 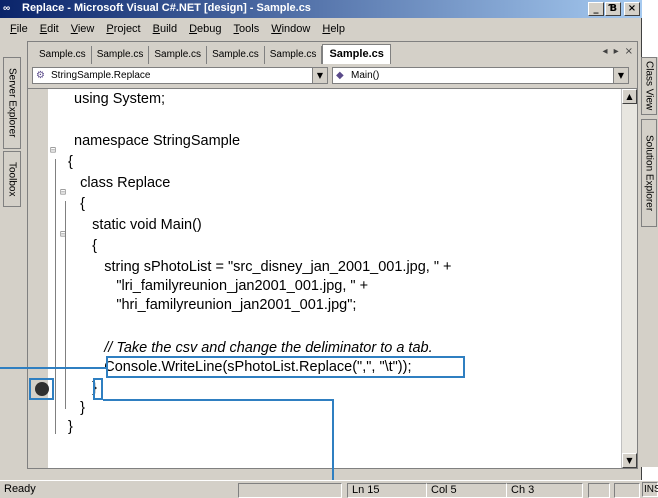 What do you see at coordinates (294, 55) in the screenshot?
I see `tab-sample-cs-5: Sample.cs` at bounding box center [294, 55].